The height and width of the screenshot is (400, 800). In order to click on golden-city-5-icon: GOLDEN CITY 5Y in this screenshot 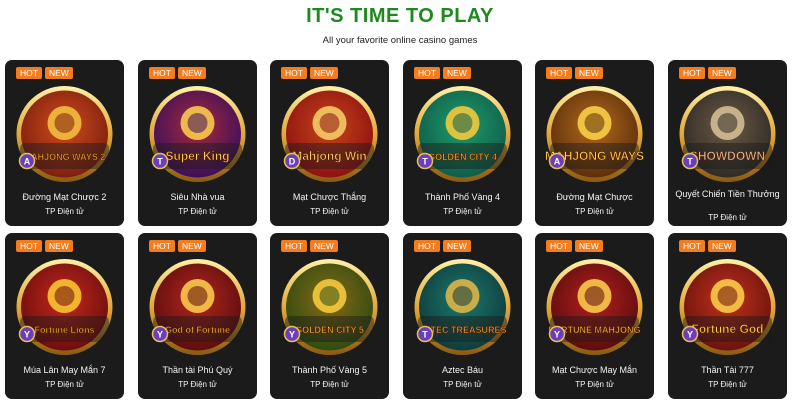, I will do `click(329, 308)`.